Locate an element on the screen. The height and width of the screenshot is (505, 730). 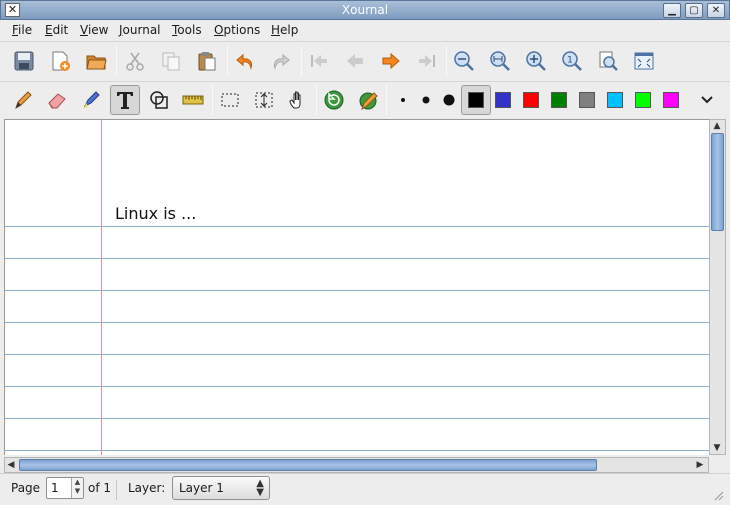
color-black-button is located at coordinates (476, 100).